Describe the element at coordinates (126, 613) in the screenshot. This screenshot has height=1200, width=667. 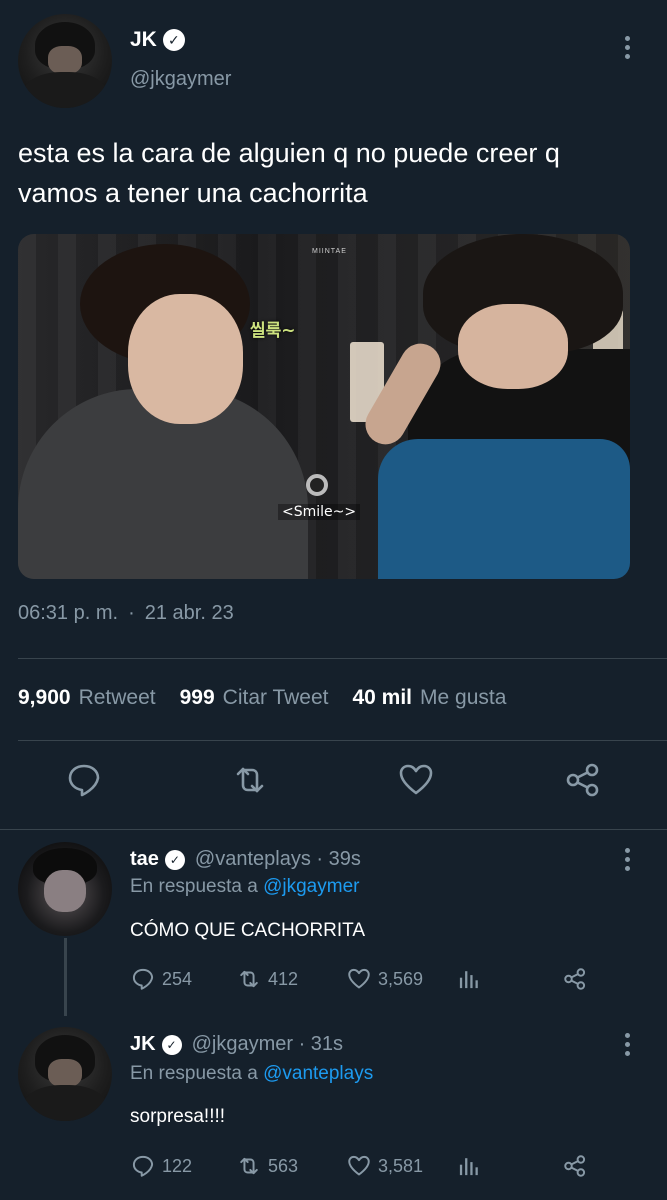
I see `tweet-timestamp: 06:31 p. m. · 21 abr. 23` at that location.